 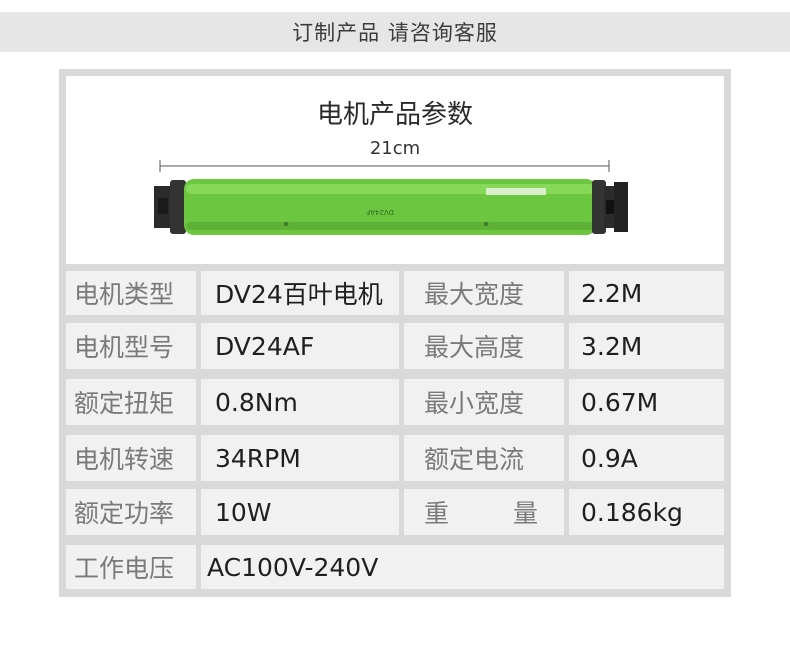 I want to click on spec-value-max-height: 3.2M, so click(x=646, y=346).